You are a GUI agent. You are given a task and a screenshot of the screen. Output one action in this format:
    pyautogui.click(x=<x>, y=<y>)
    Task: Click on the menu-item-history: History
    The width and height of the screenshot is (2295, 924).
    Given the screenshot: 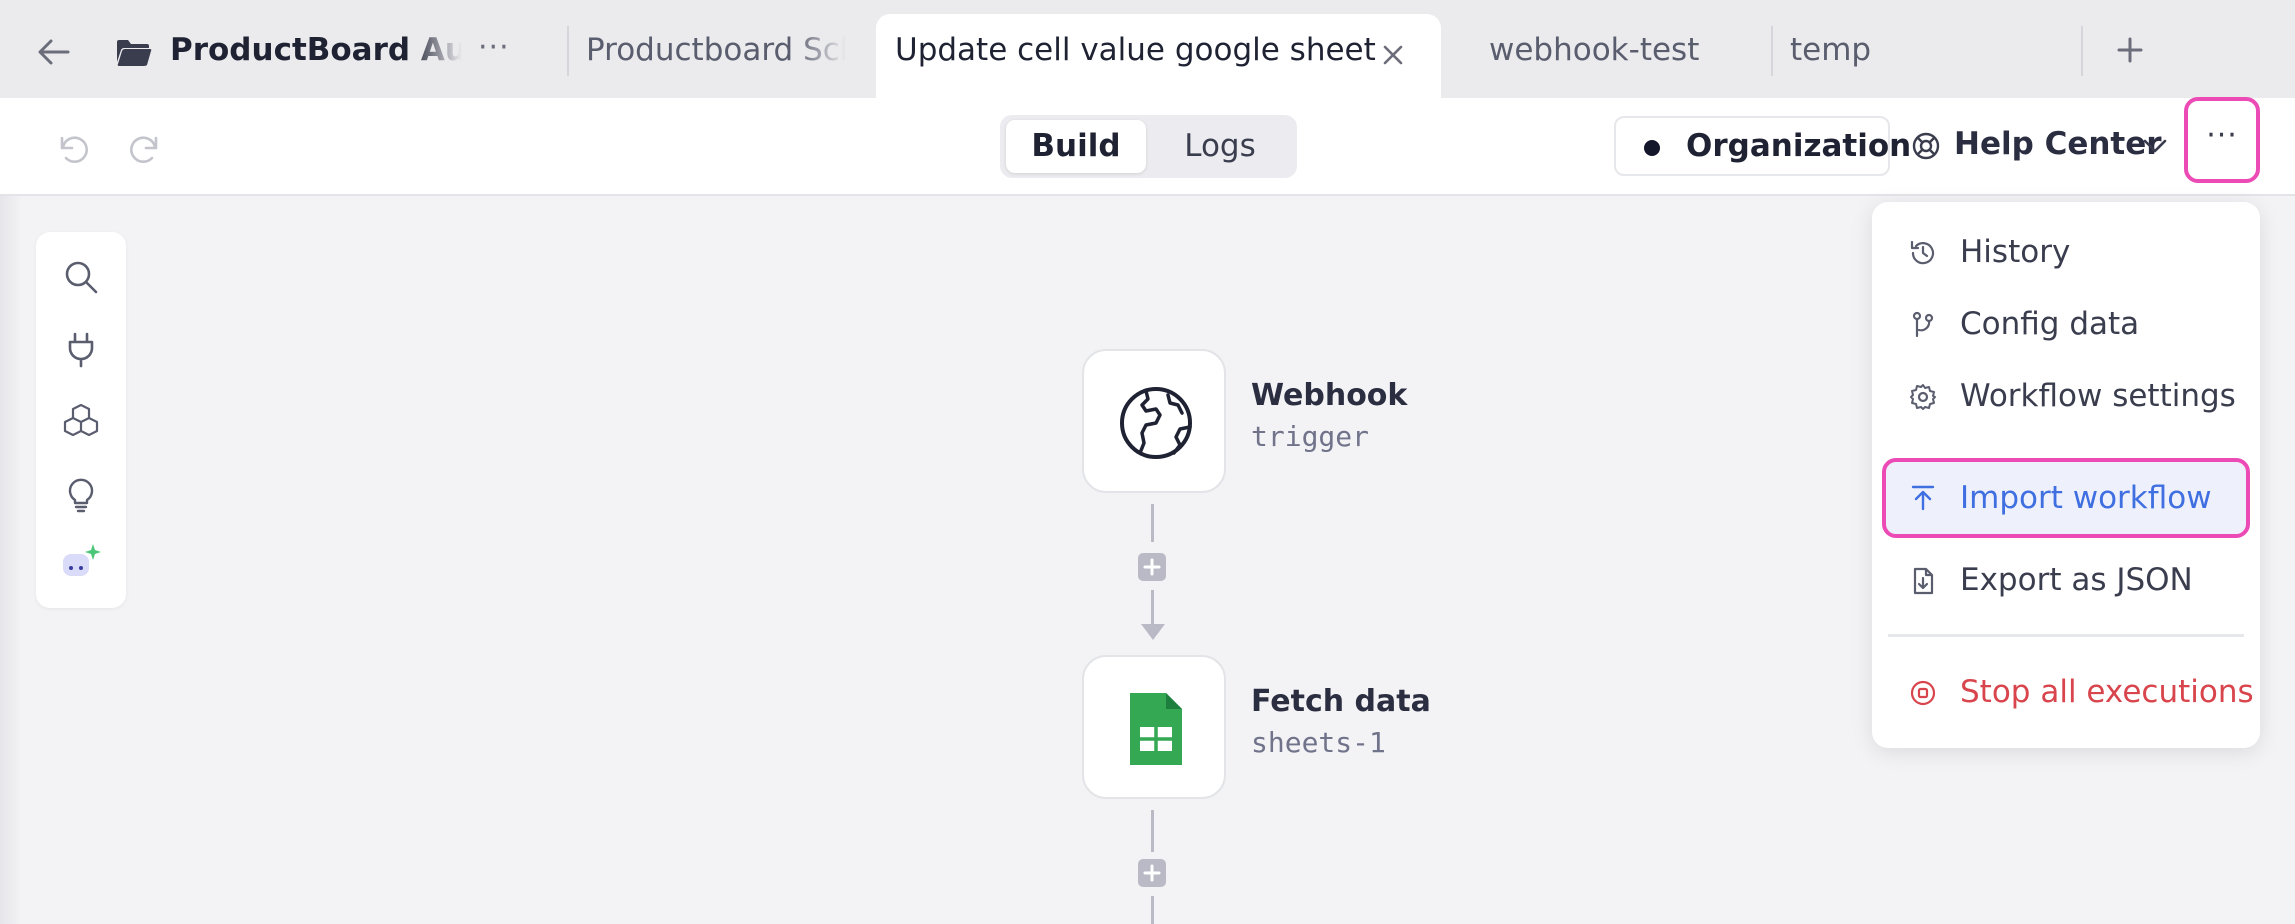 What is the action you would take?
    pyautogui.click(x=2066, y=252)
    